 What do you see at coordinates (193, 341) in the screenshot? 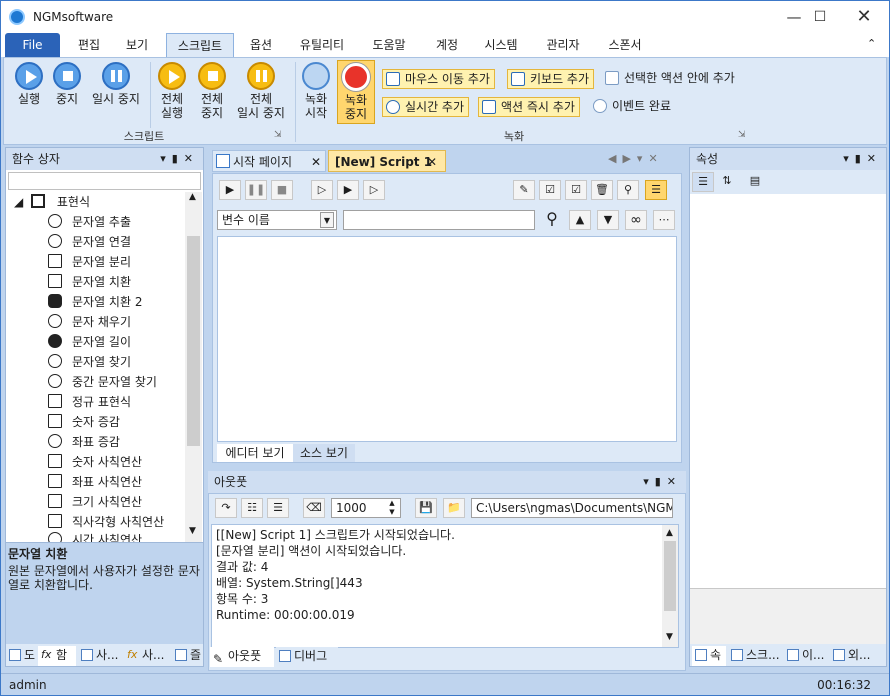
I see `scroll-thumb` at bounding box center [193, 341].